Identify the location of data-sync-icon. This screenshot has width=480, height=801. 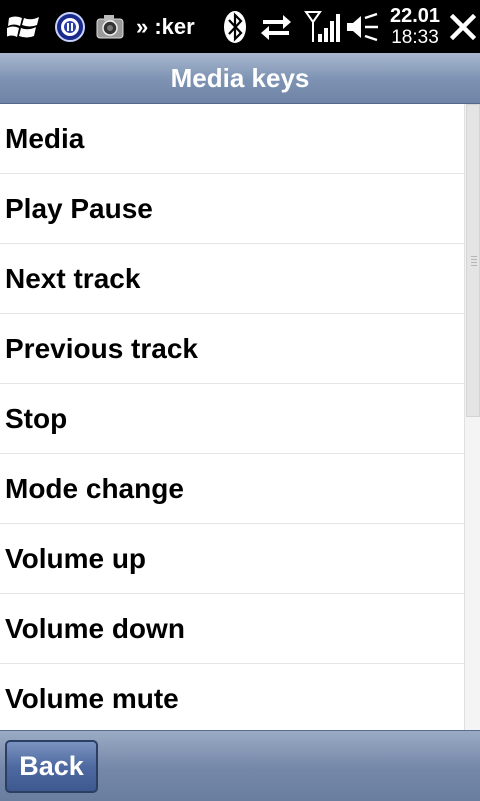
(276, 26).